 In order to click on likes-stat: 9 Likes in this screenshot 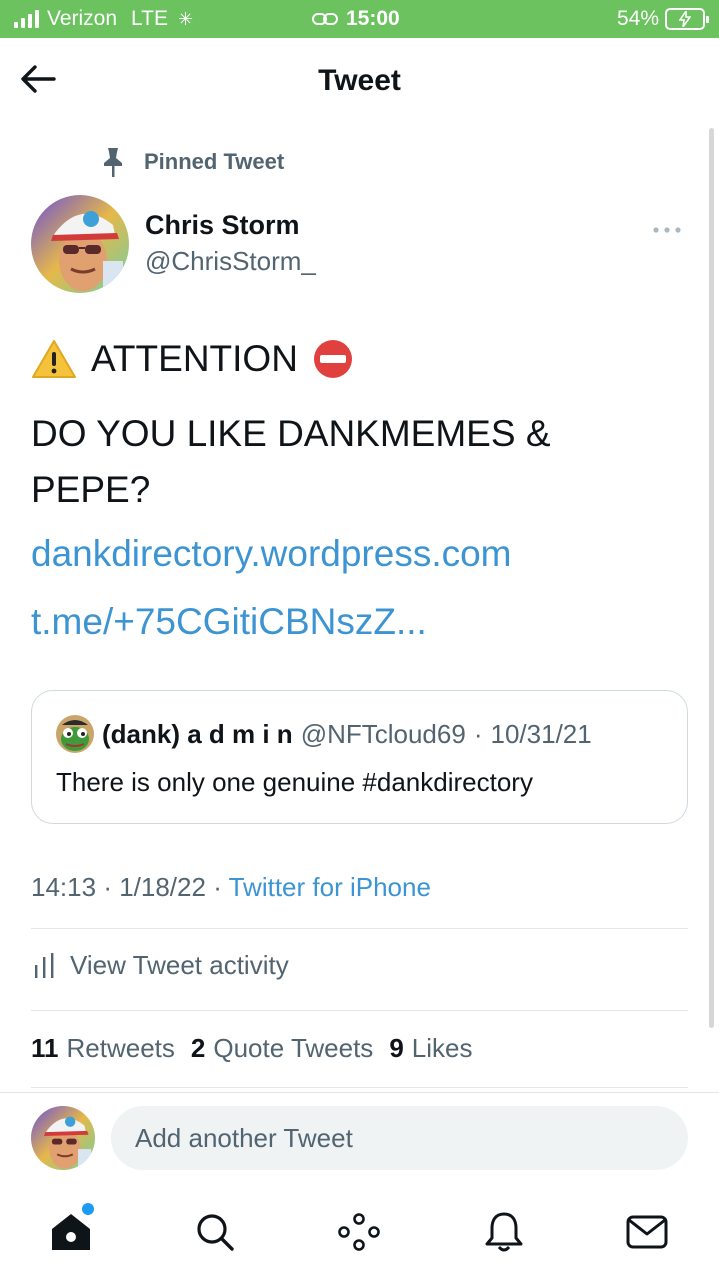, I will do `click(430, 1048)`.